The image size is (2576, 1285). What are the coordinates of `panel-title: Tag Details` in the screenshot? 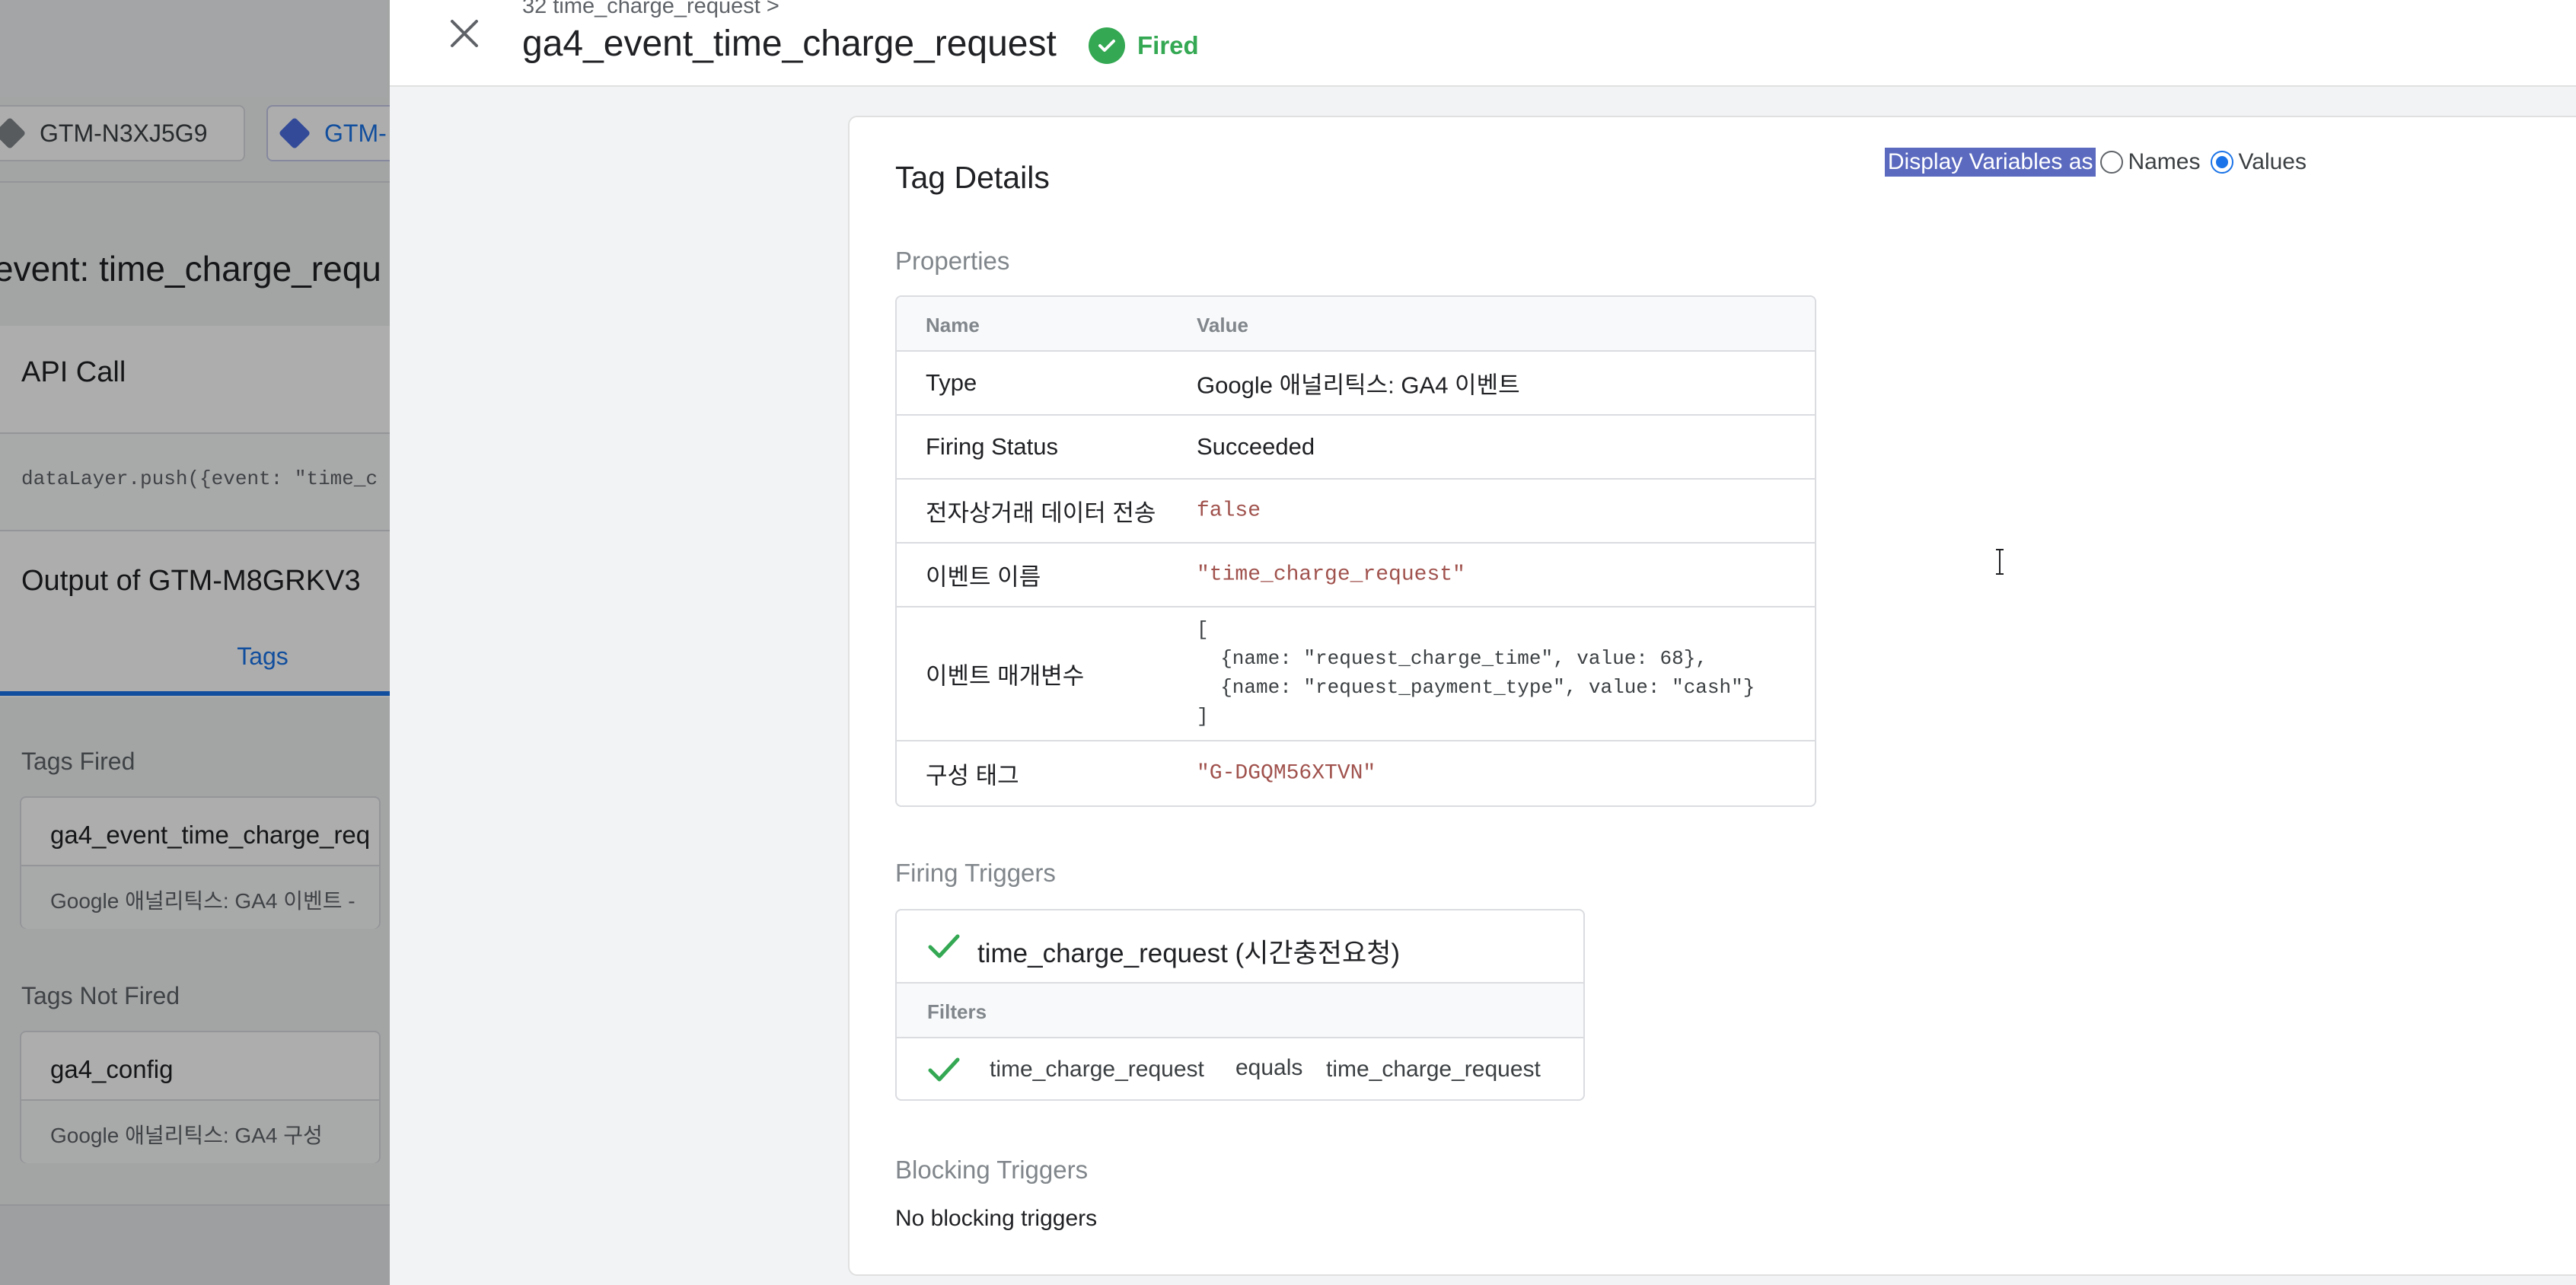 It's located at (972, 178).